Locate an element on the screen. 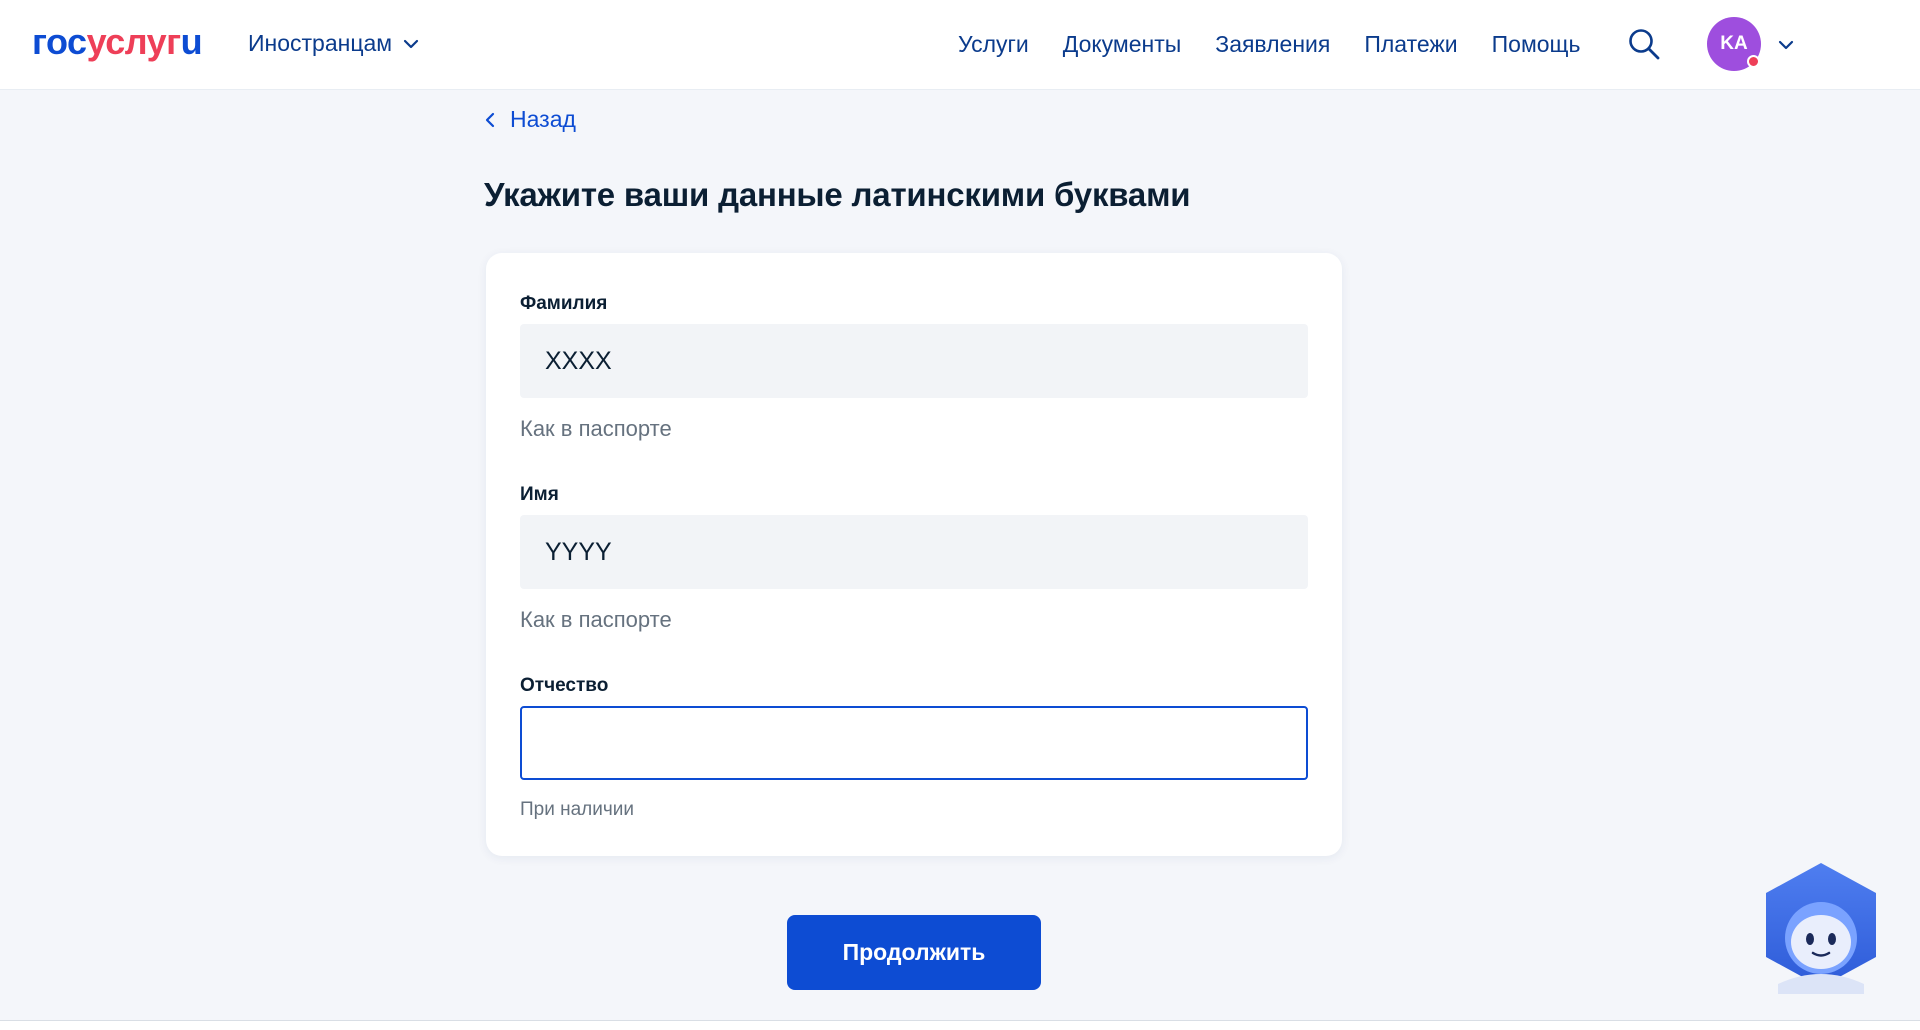 The height and width of the screenshot is (1030, 1920). bottom-bar is located at coordinates (960, 1025).